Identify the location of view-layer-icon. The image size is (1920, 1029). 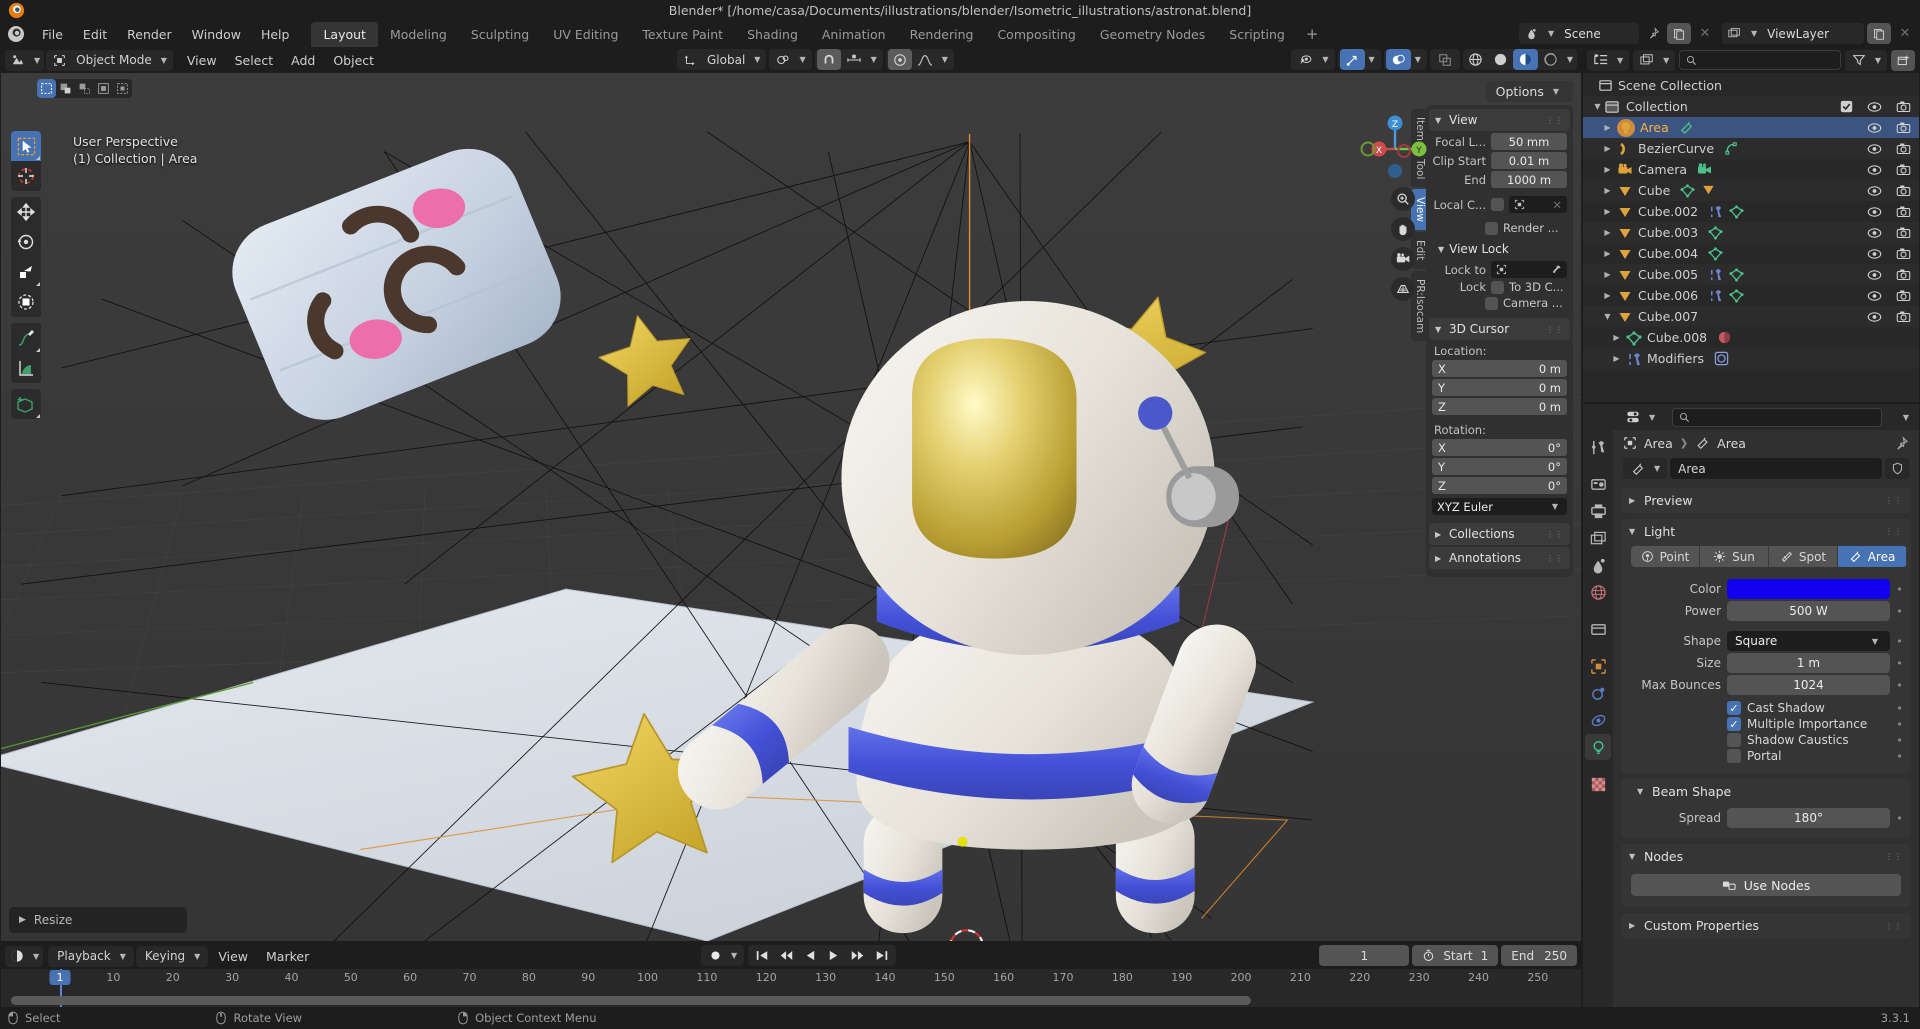
(1598, 538).